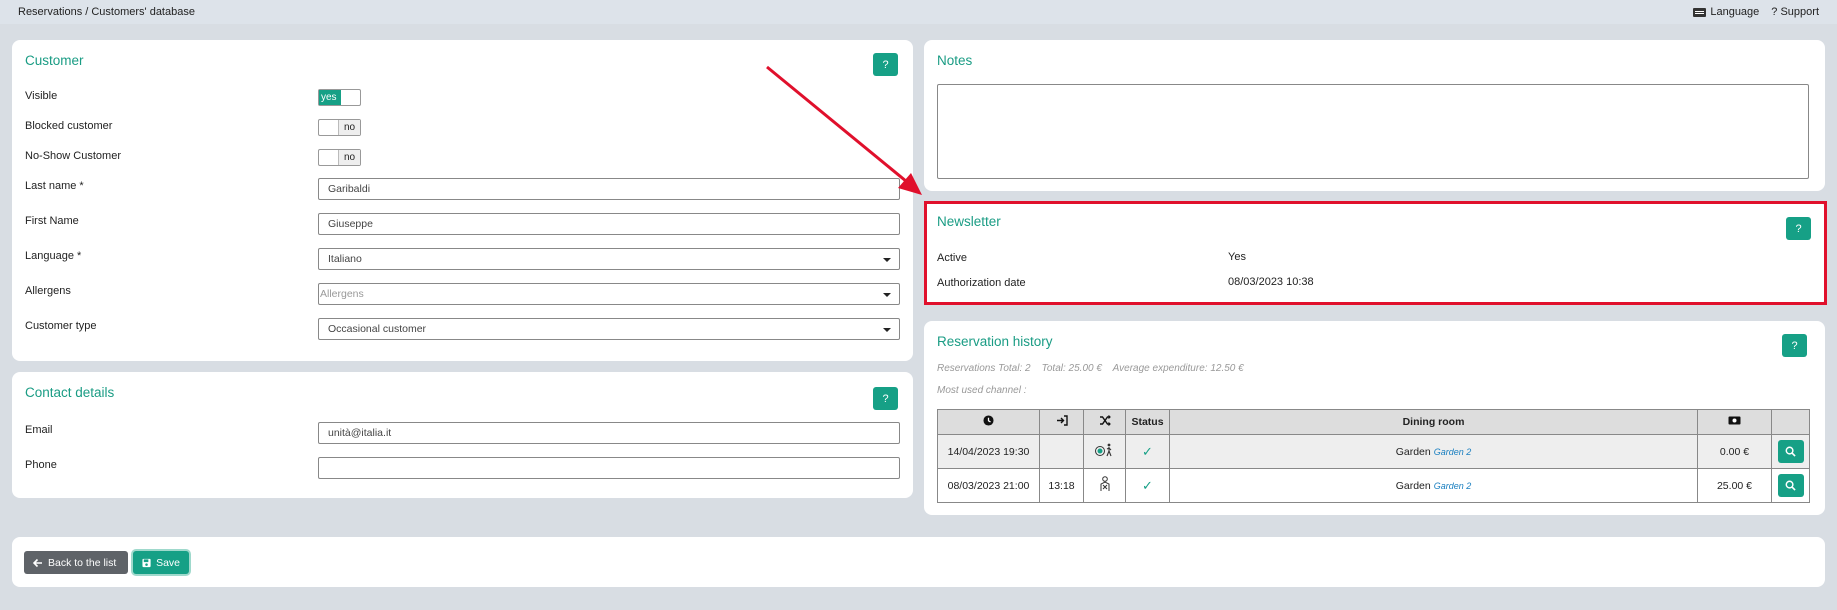 Image resolution: width=1837 pixels, height=610 pixels. I want to click on support-link: ? Support, so click(1795, 12).